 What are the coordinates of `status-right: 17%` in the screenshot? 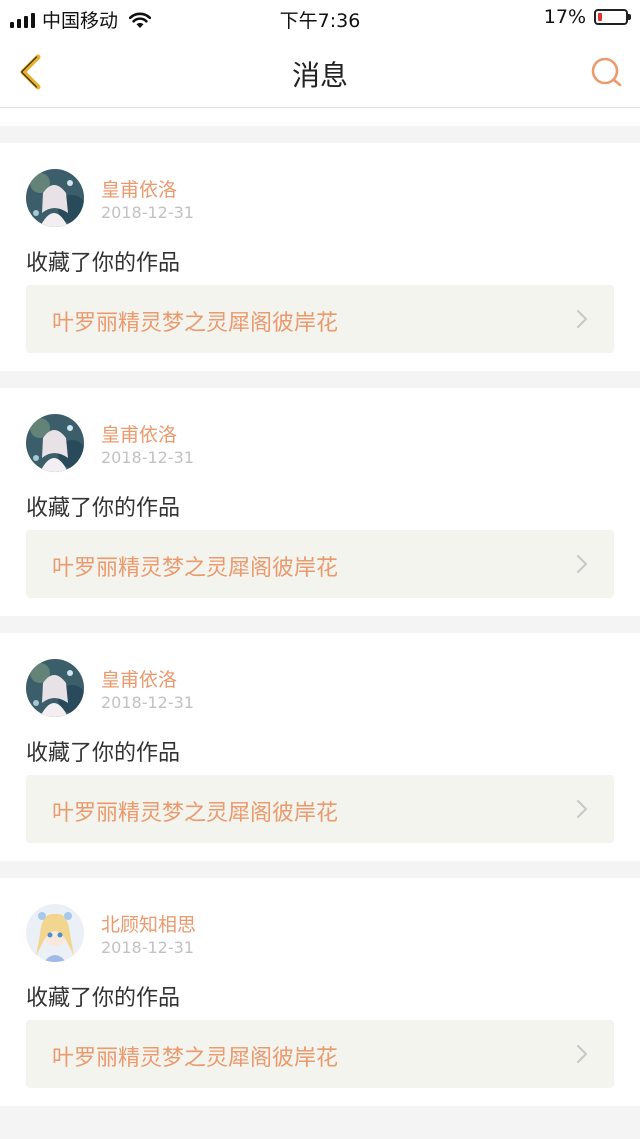 It's located at (587, 17).